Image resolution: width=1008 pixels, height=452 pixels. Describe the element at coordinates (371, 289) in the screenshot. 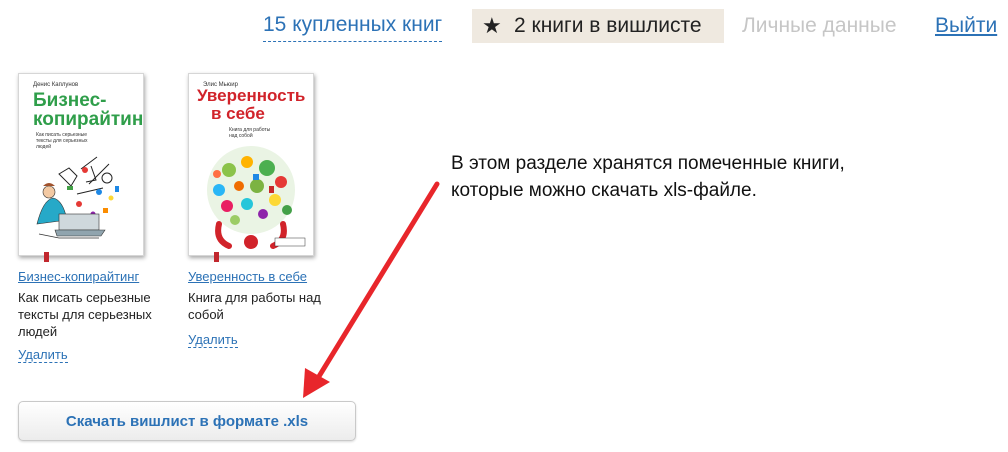

I see `red-arrow-icon` at that location.